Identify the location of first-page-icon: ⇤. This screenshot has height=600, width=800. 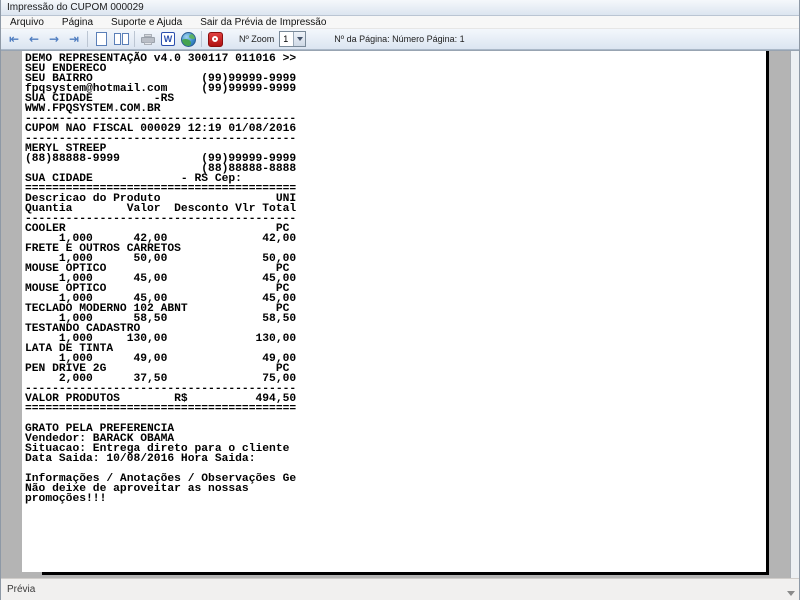
(14, 39).